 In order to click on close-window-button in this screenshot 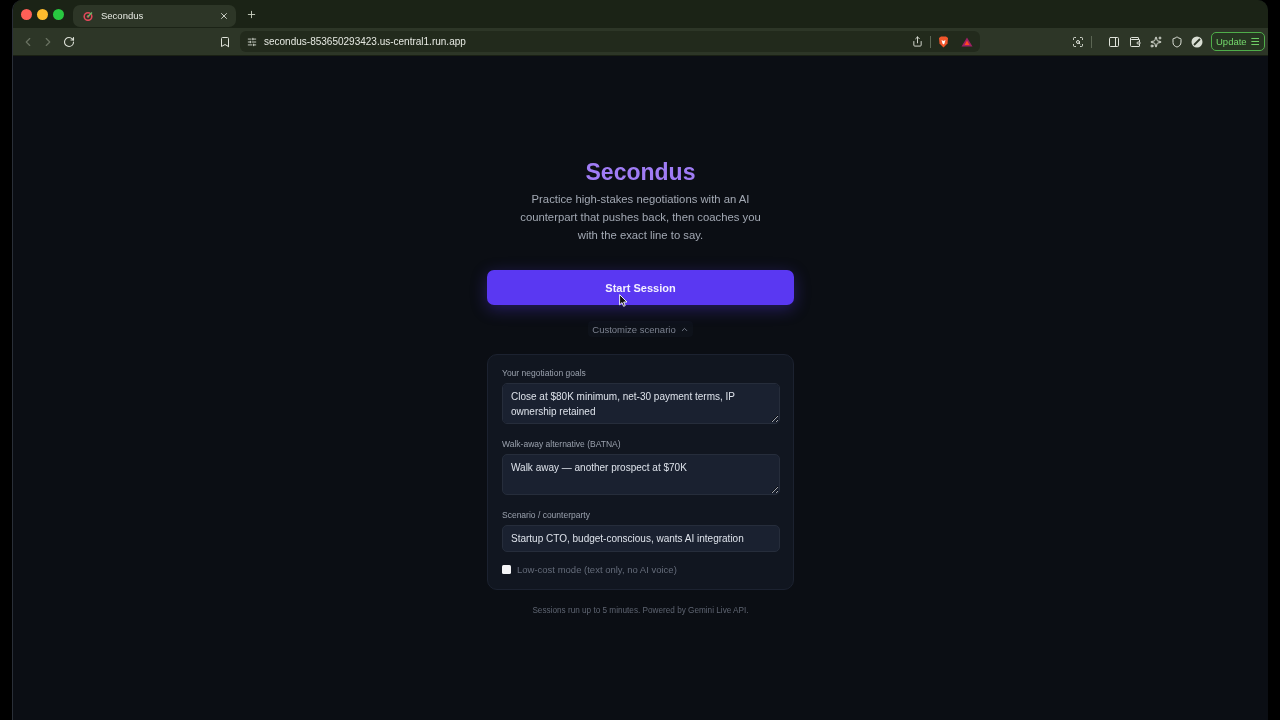, I will do `click(26, 14)`.